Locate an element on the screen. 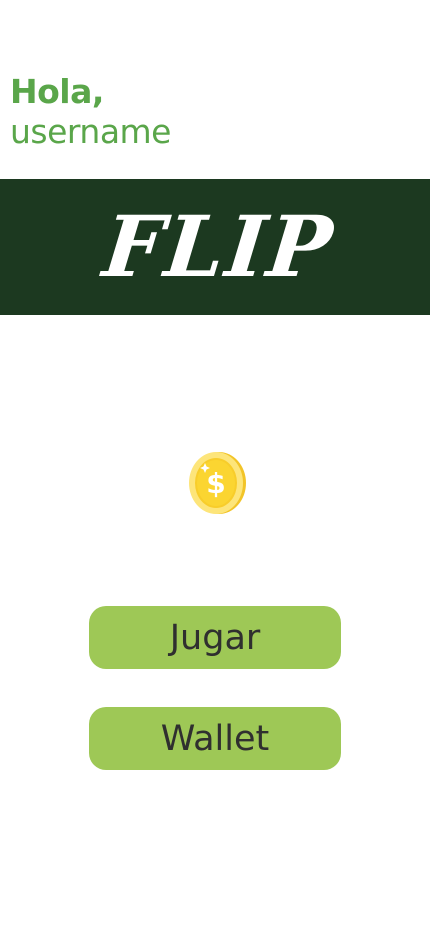 This screenshot has width=430, height=932. greeting-hello: Hola, is located at coordinates (57, 91).